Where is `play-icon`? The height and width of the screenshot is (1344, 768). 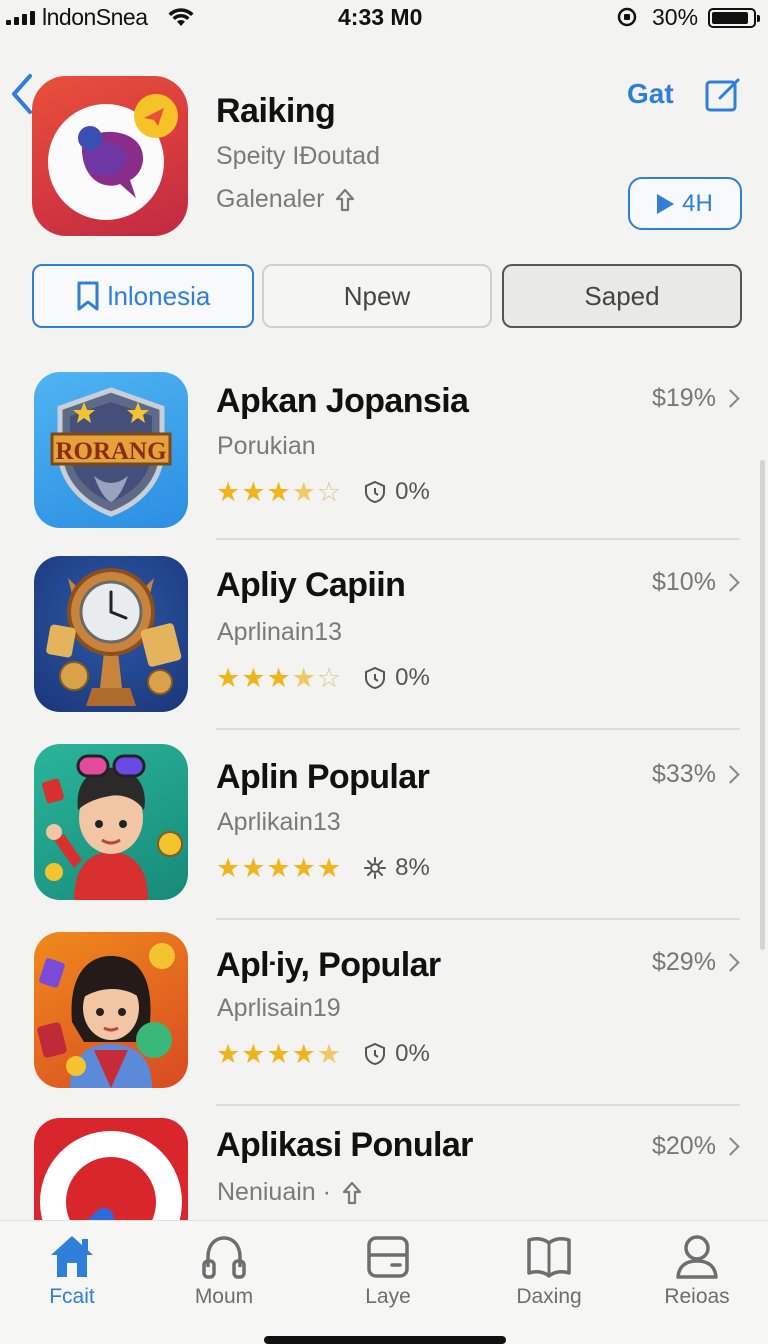 play-icon is located at coordinates (666, 203).